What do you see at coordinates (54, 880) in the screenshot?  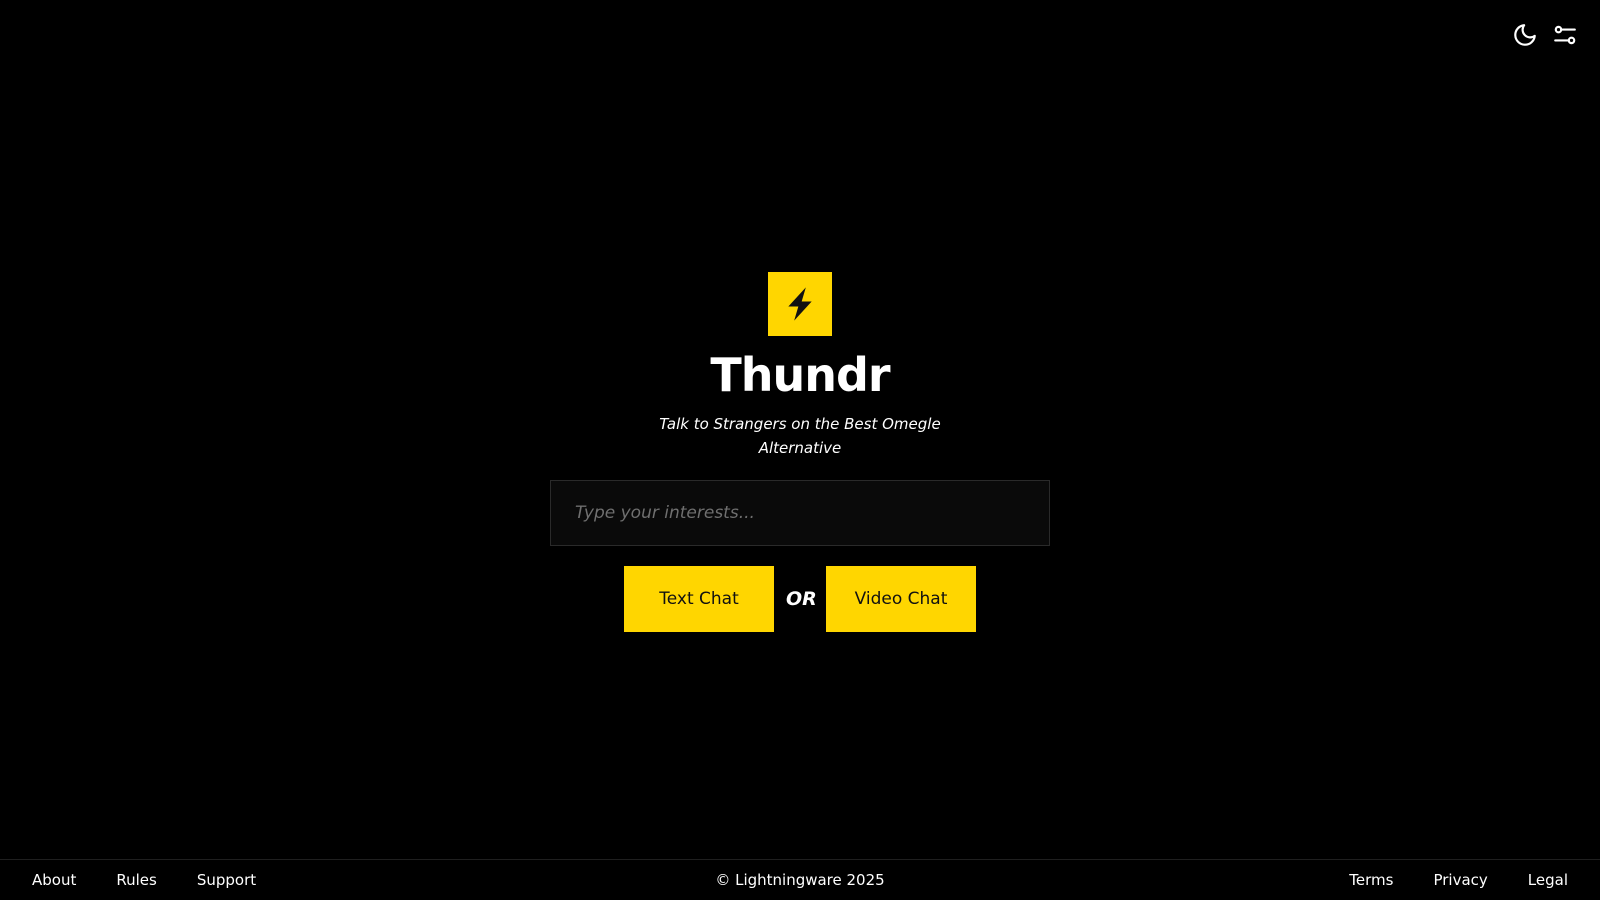 I see `footer-link-about: About` at bounding box center [54, 880].